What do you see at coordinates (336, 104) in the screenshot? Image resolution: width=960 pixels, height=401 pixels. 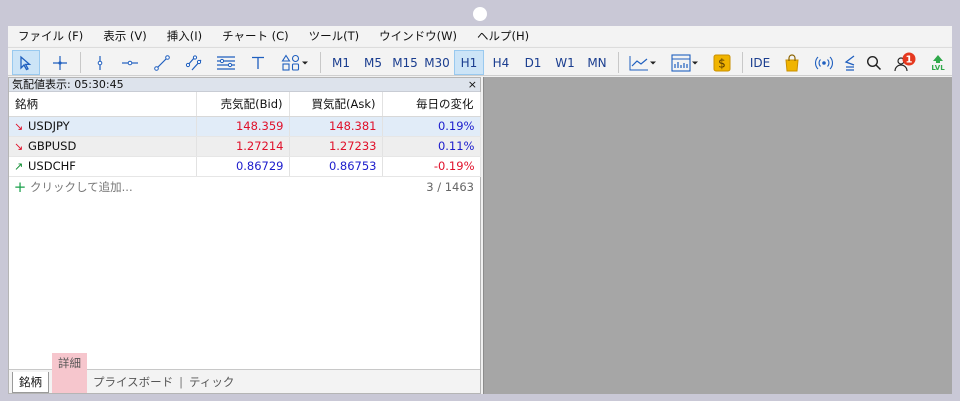 I see `column-header-ask: 買気配(Ask)` at bounding box center [336, 104].